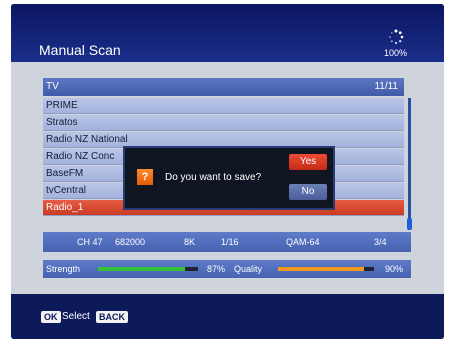 The width and height of the screenshot is (454, 344). Describe the element at coordinates (386, 86) in the screenshot. I see `list-count: 11/11` at that location.